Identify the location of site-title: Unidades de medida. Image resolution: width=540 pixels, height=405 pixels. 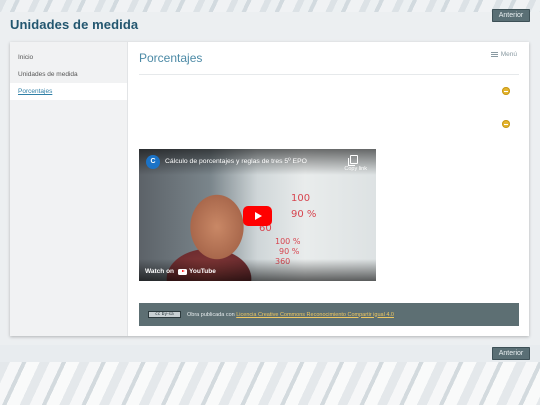
(74, 24).